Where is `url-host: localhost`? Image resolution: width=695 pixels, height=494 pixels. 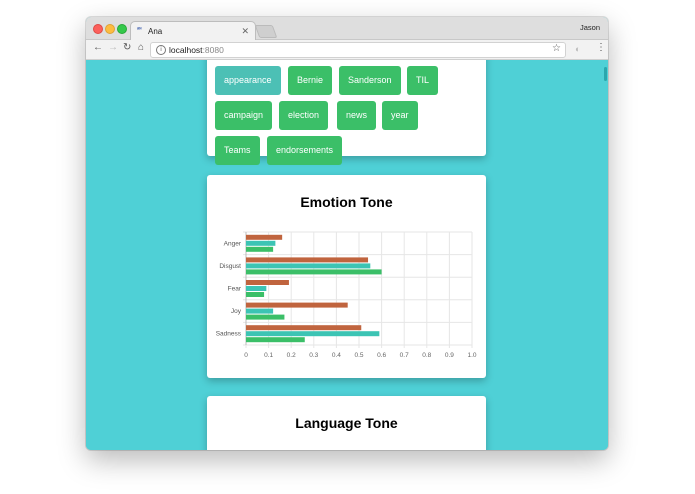 url-host: localhost is located at coordinates (186, 50).